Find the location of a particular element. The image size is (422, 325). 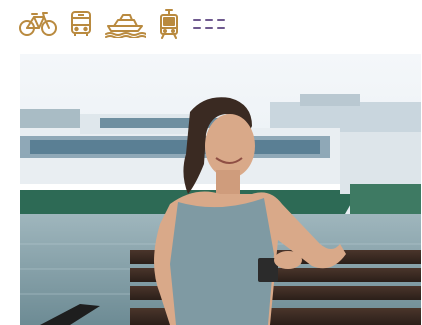

bicycle-icon is located at coordinates (38, 24).